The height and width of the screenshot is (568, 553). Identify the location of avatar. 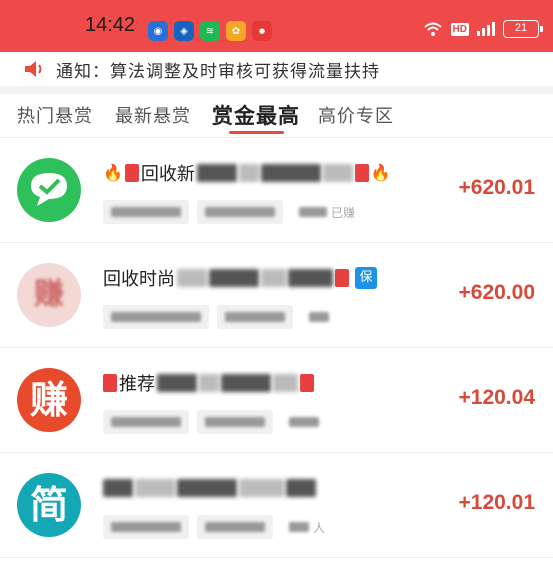
(49, 190).